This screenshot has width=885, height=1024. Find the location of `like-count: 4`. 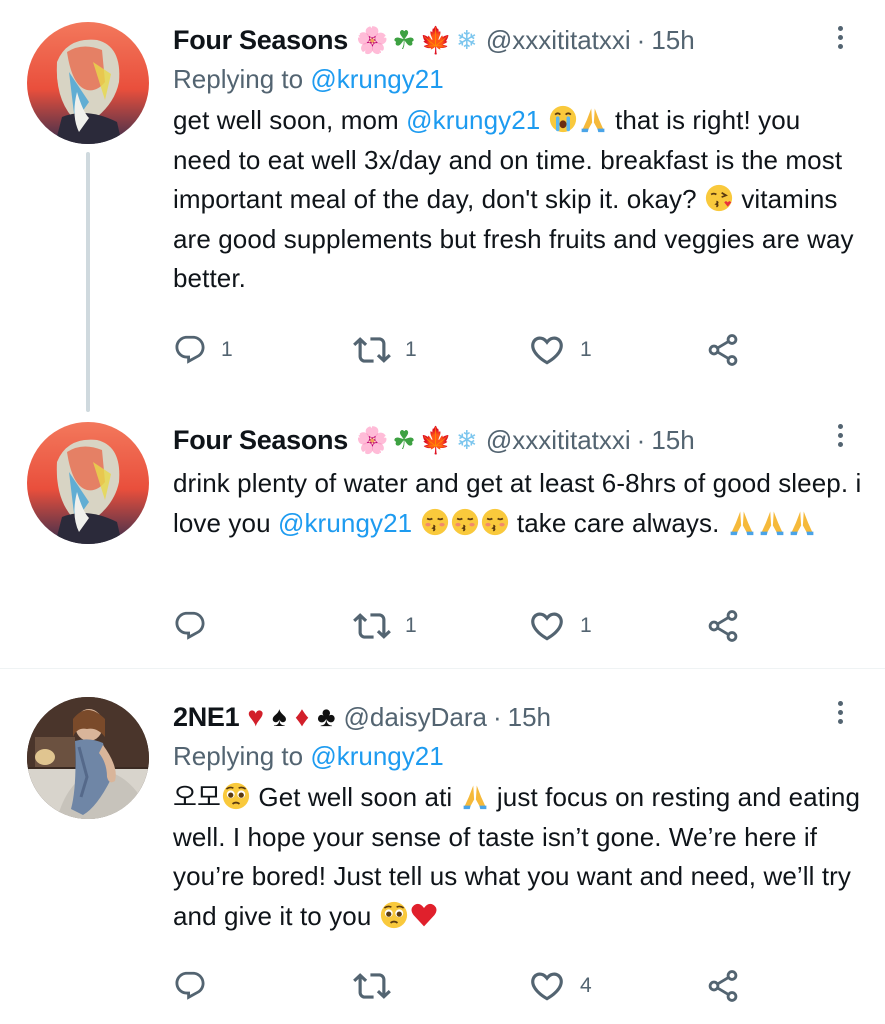

like-count: 4 is located at coordinates (586, 985).